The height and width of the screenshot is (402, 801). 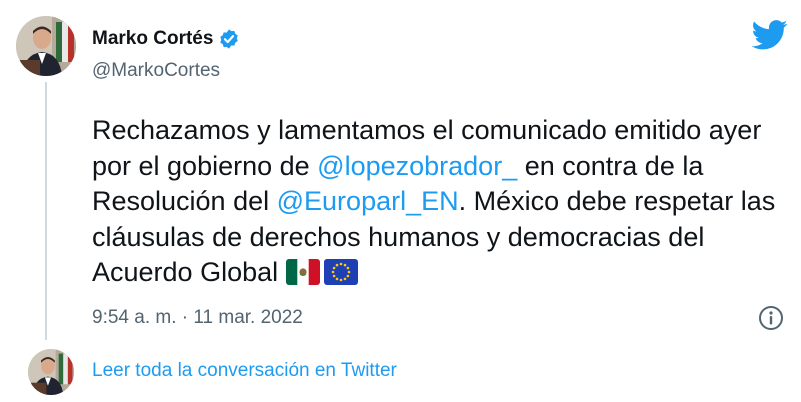 I want to click on author-avatar, so click(x=46, y=46).